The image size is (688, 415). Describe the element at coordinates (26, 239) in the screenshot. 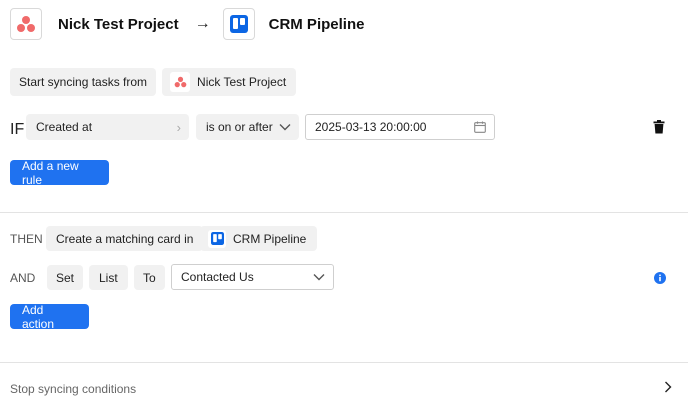

I see `then-label: THEN` at that location.